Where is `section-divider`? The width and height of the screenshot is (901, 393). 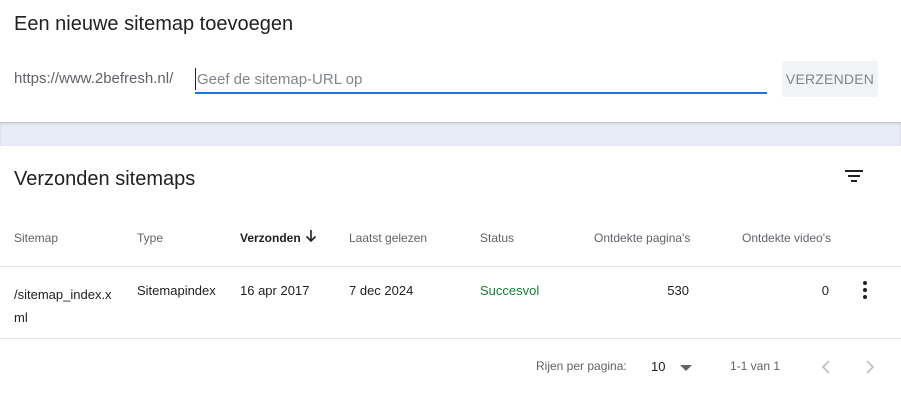 section-divider is located at coordinates (450, 134).